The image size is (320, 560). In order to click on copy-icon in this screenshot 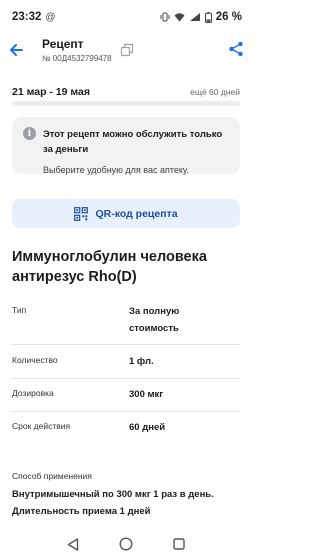, I will do `click(127, 50)`.